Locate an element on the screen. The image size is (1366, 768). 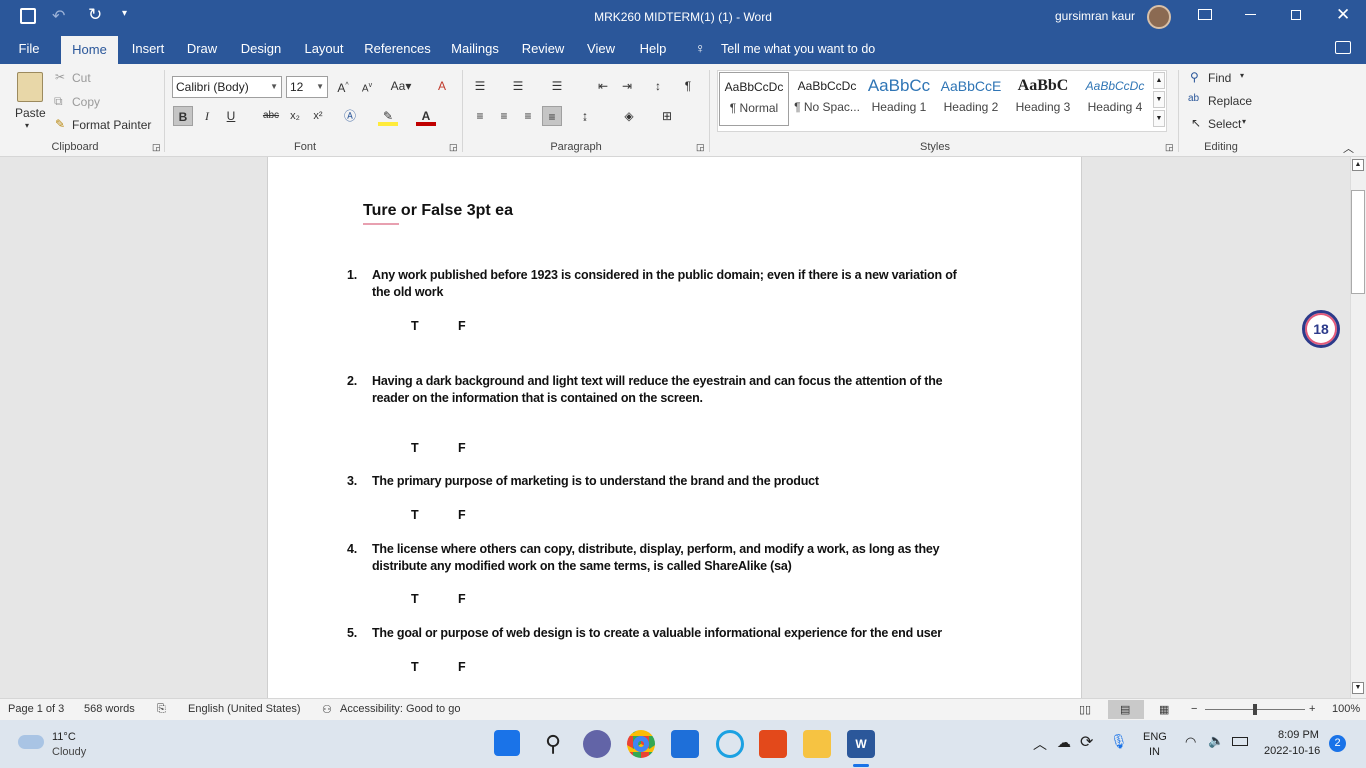
numbering-icon: ☰ is located at coordinates (518, 86).